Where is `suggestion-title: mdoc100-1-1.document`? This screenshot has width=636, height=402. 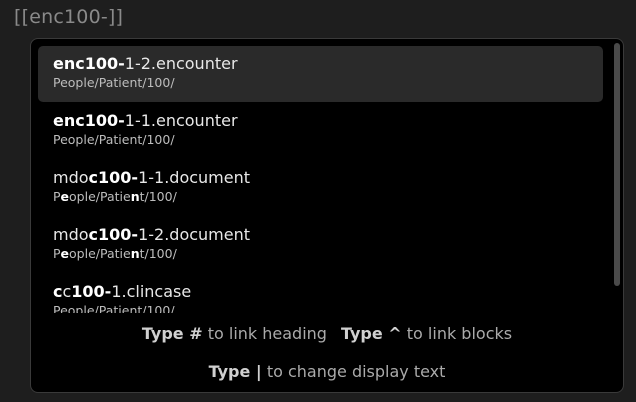 suggestion-title: mdoc100-1-1.document is located at coordinates (328, 178).